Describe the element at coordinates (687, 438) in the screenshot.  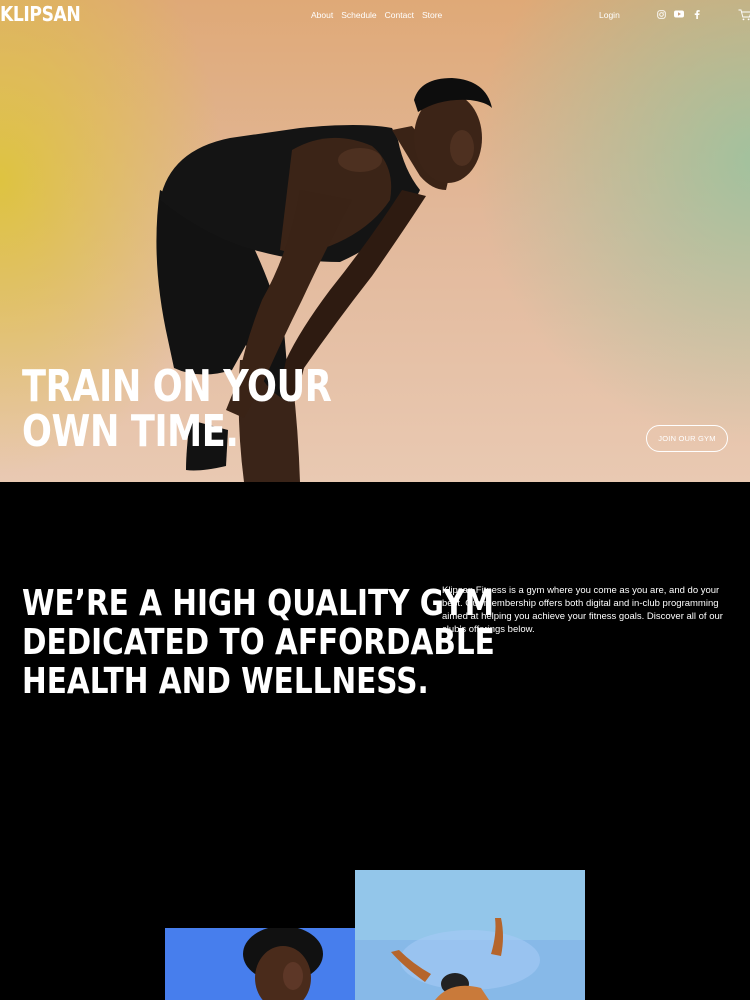
I see `join-our-gym-button: JOIN OUR GYM` at that location.